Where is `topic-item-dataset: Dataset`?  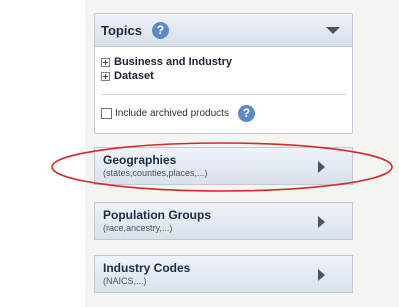
topic-item-dataset: Dataset is located at coordinates (223, 76).